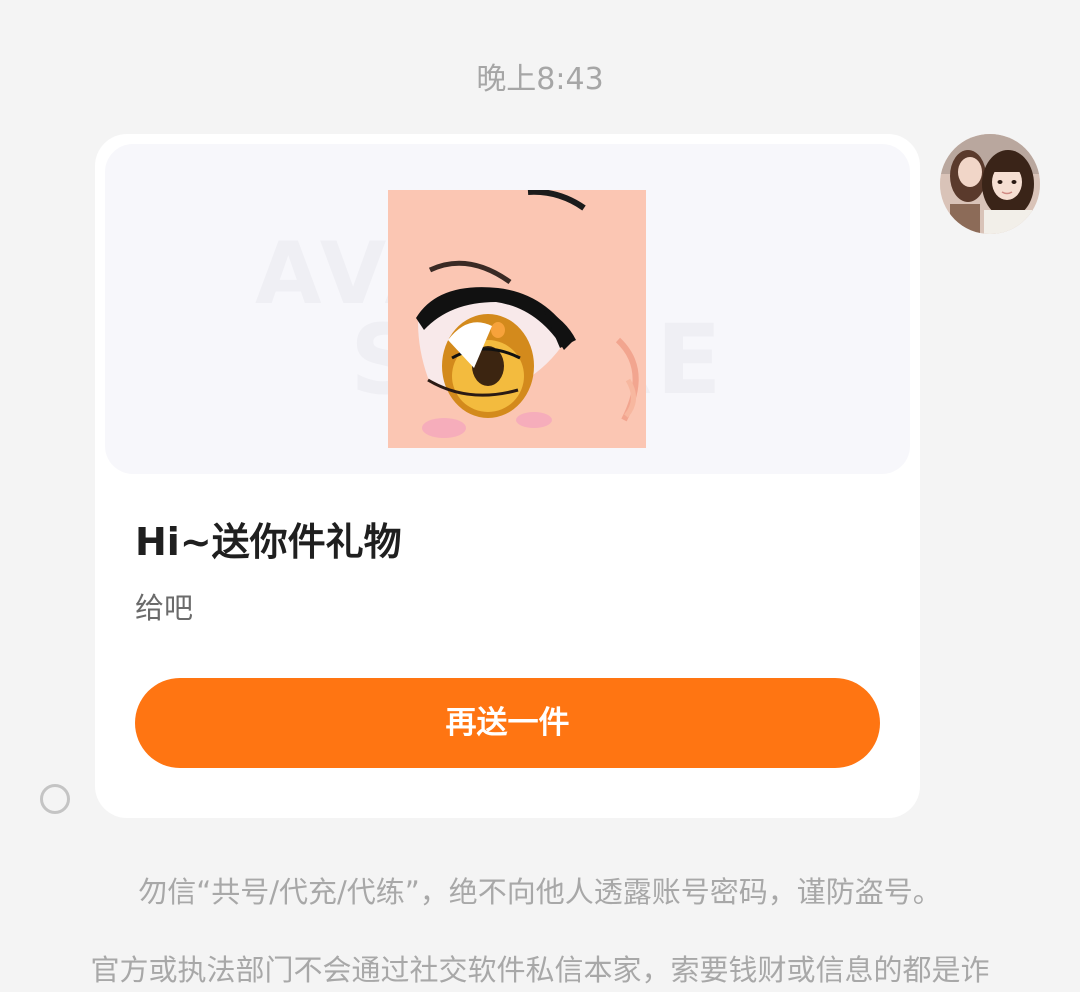 The image size is (1080, 992). I want to click on send-again-button: 再送一件, so click(507, 723).